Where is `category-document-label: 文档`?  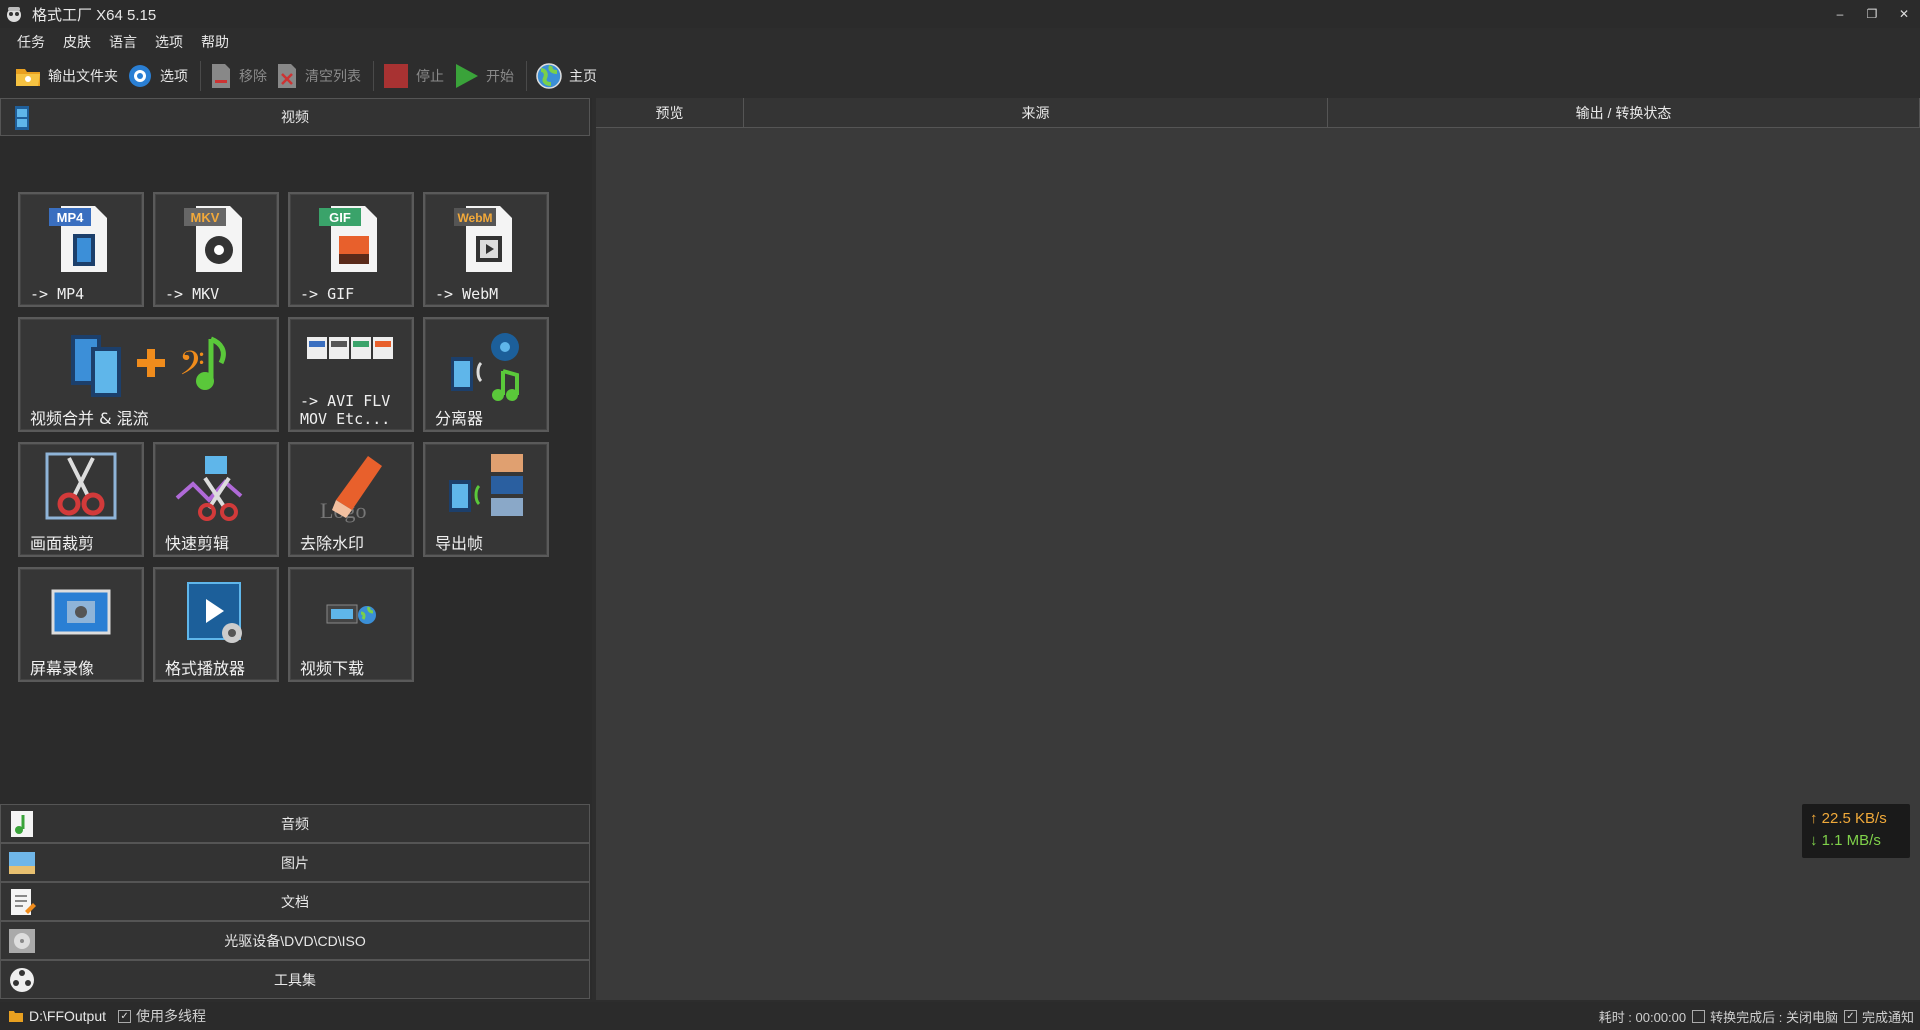 category-document-label: 文档 is located at coordinates (295, 901).